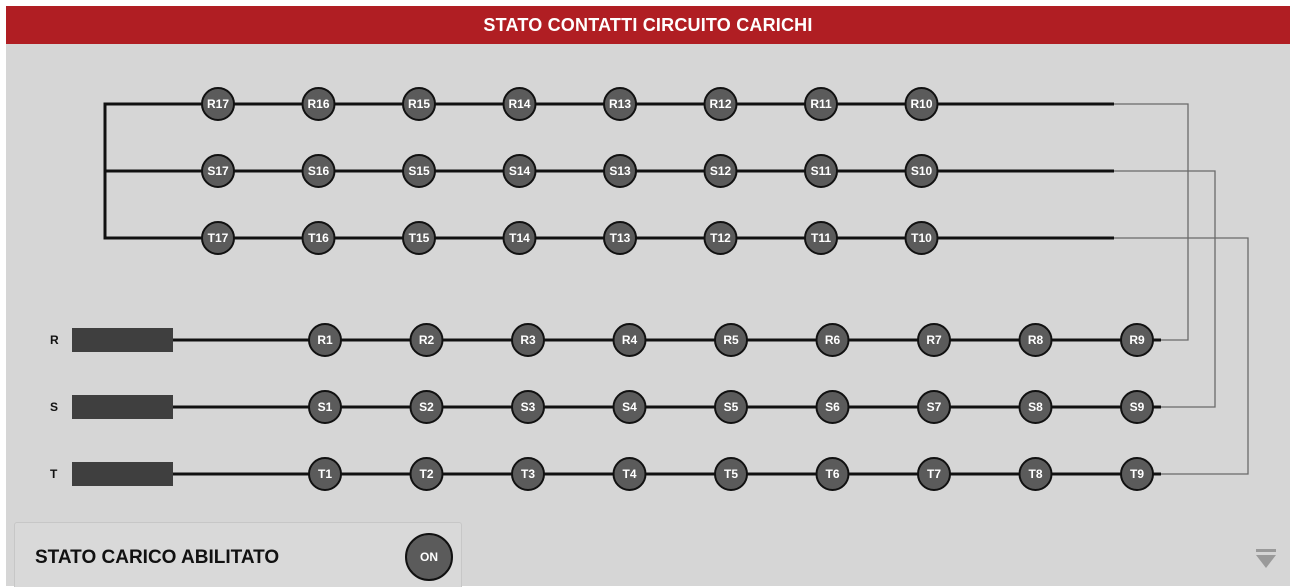 The width and height of the screenshot is (1290, 587). I want to click on contact-r10, so click(921, 104).